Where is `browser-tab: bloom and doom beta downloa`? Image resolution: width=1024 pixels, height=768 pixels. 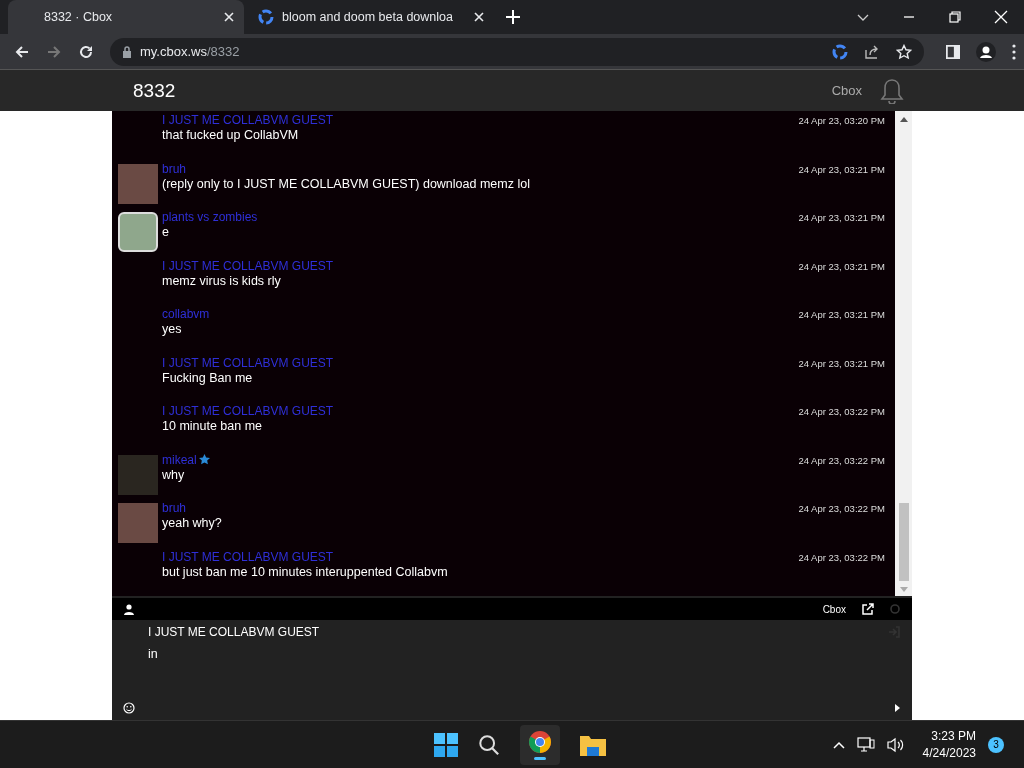 browser-tab: bloom and doom beta downloa is located at coordinates (369, 17).